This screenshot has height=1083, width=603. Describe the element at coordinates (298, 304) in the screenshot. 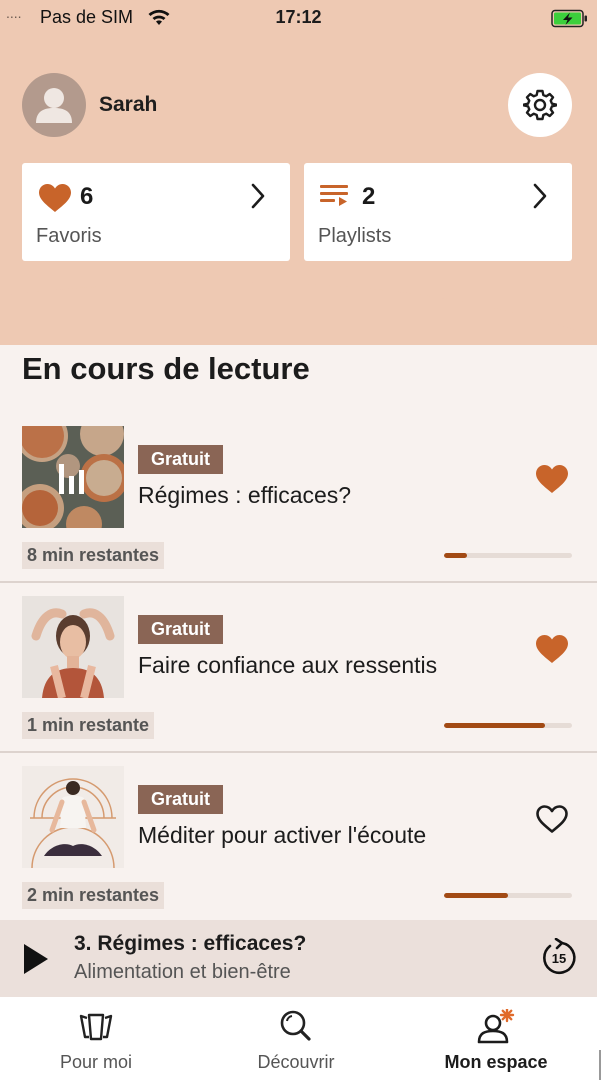

I see `header-wave` at that location.